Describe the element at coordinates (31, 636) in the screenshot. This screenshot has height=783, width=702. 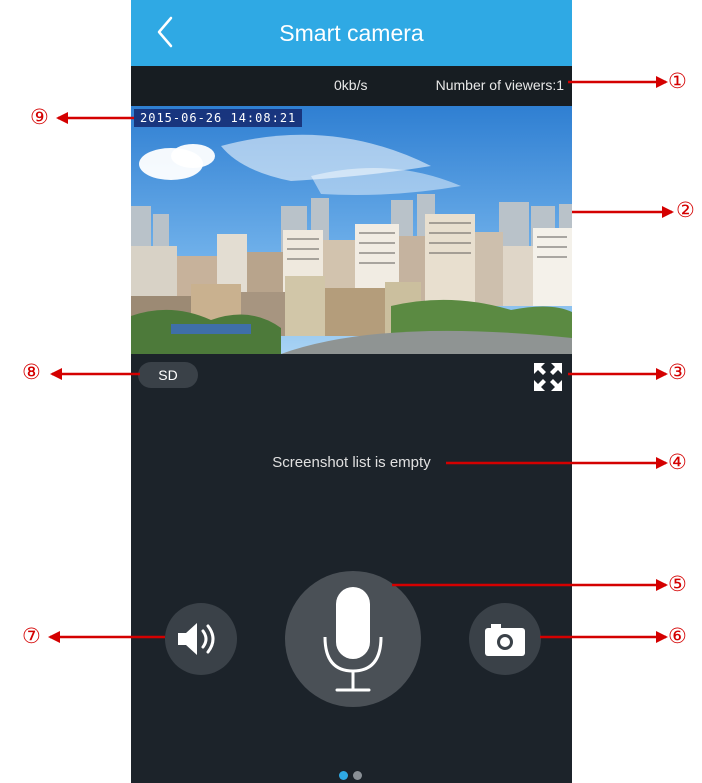
I see `callout-7: ⑦` at that location.